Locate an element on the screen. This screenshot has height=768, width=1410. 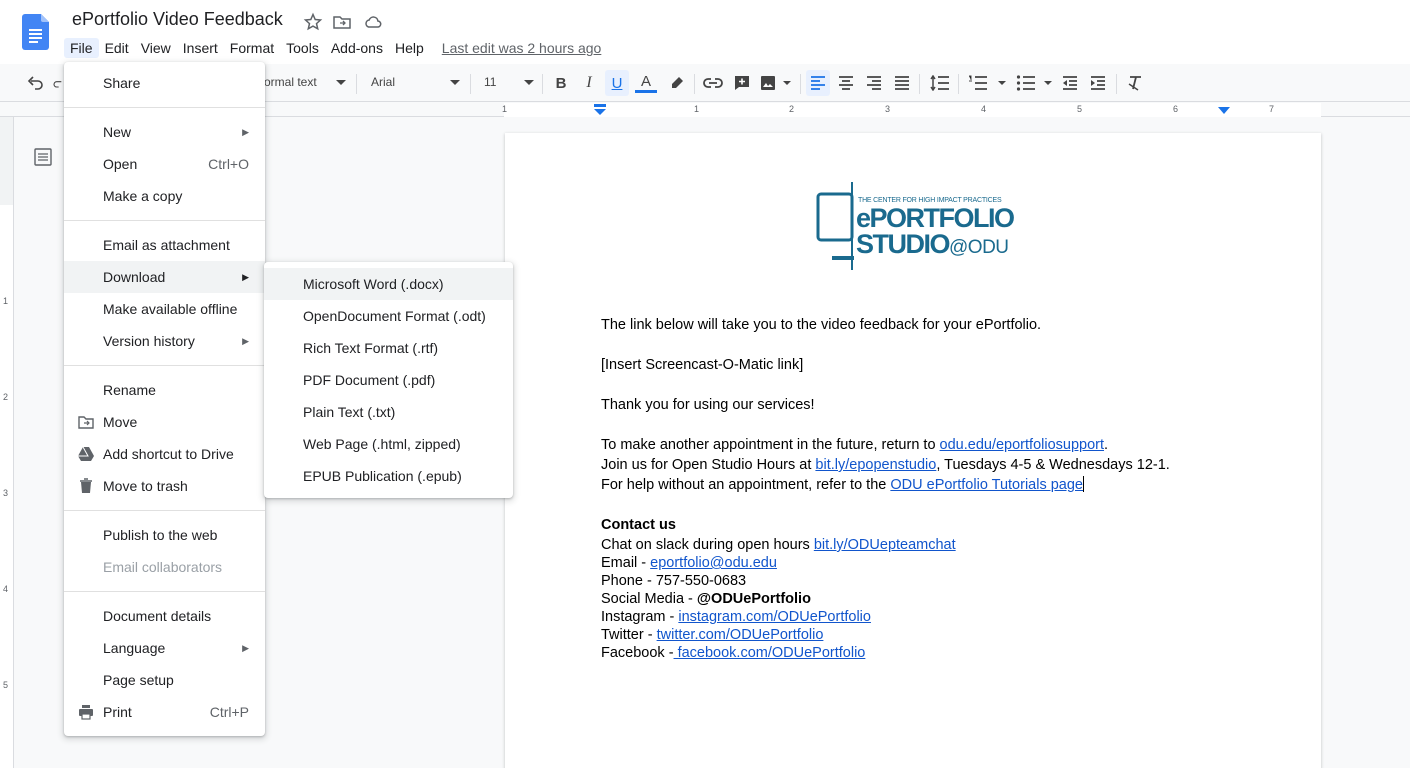
menu-item-add-shortcut: Add shortcut to Drive is located at coordinates (164, 454).